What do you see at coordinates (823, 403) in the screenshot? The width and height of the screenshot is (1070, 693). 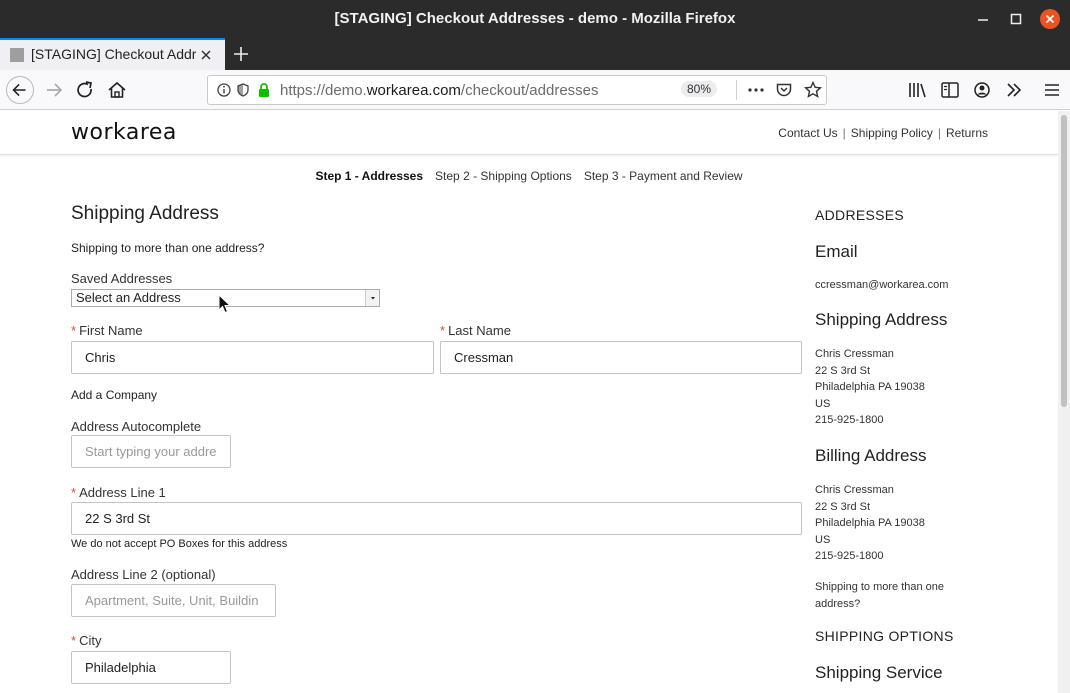 I see `shipping-country: US` at bounding box center [823, 403].